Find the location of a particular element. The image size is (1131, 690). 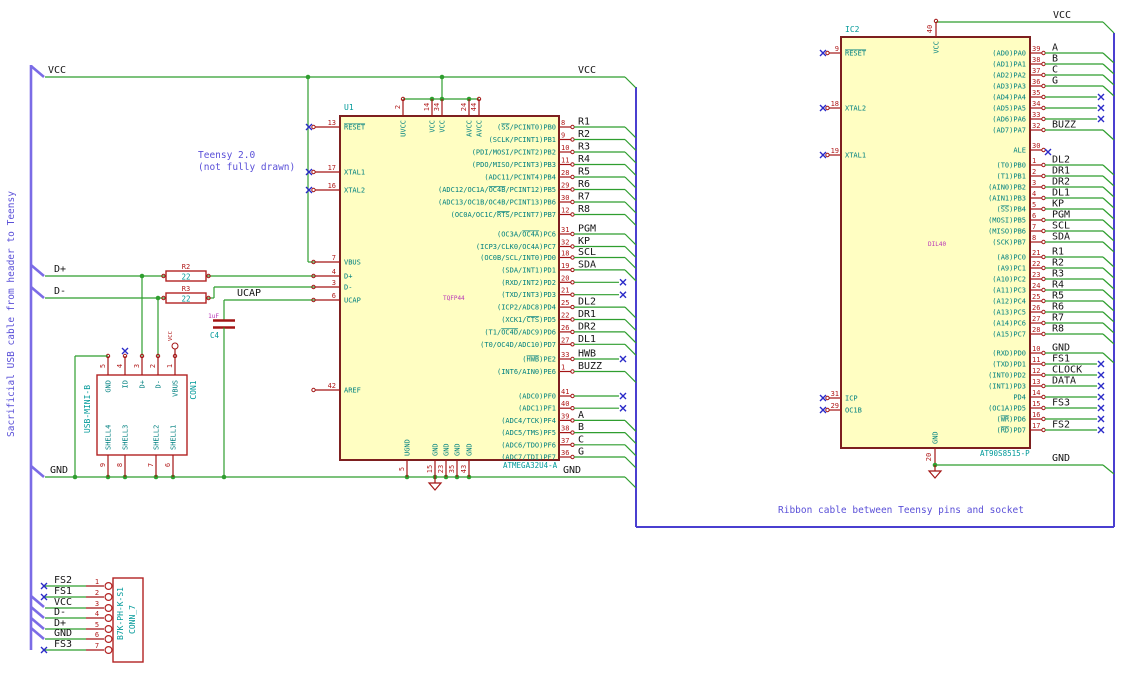

component-ref-ic2: IC2 is located at coordinates (852, 29).